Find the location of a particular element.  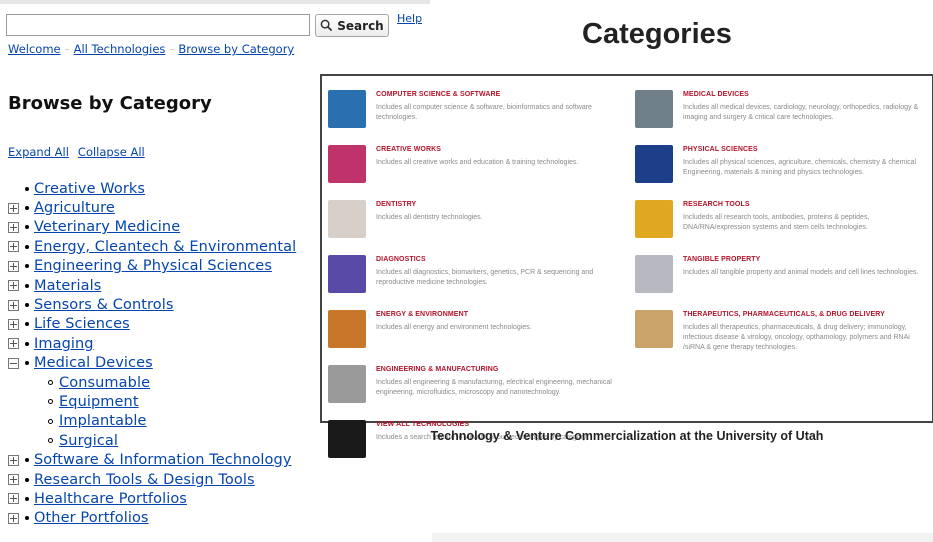

tree-item: Healthcare Portfolios is located at coordinates (218, 498).